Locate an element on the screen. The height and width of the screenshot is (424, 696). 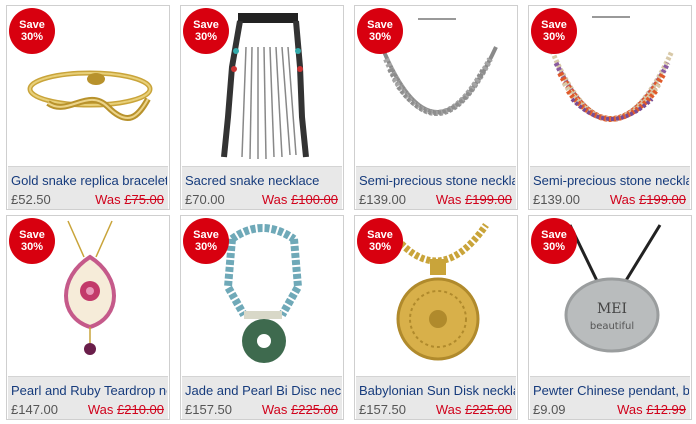
product-name: Sacred snake necklace is located at coordinates (263, 180).